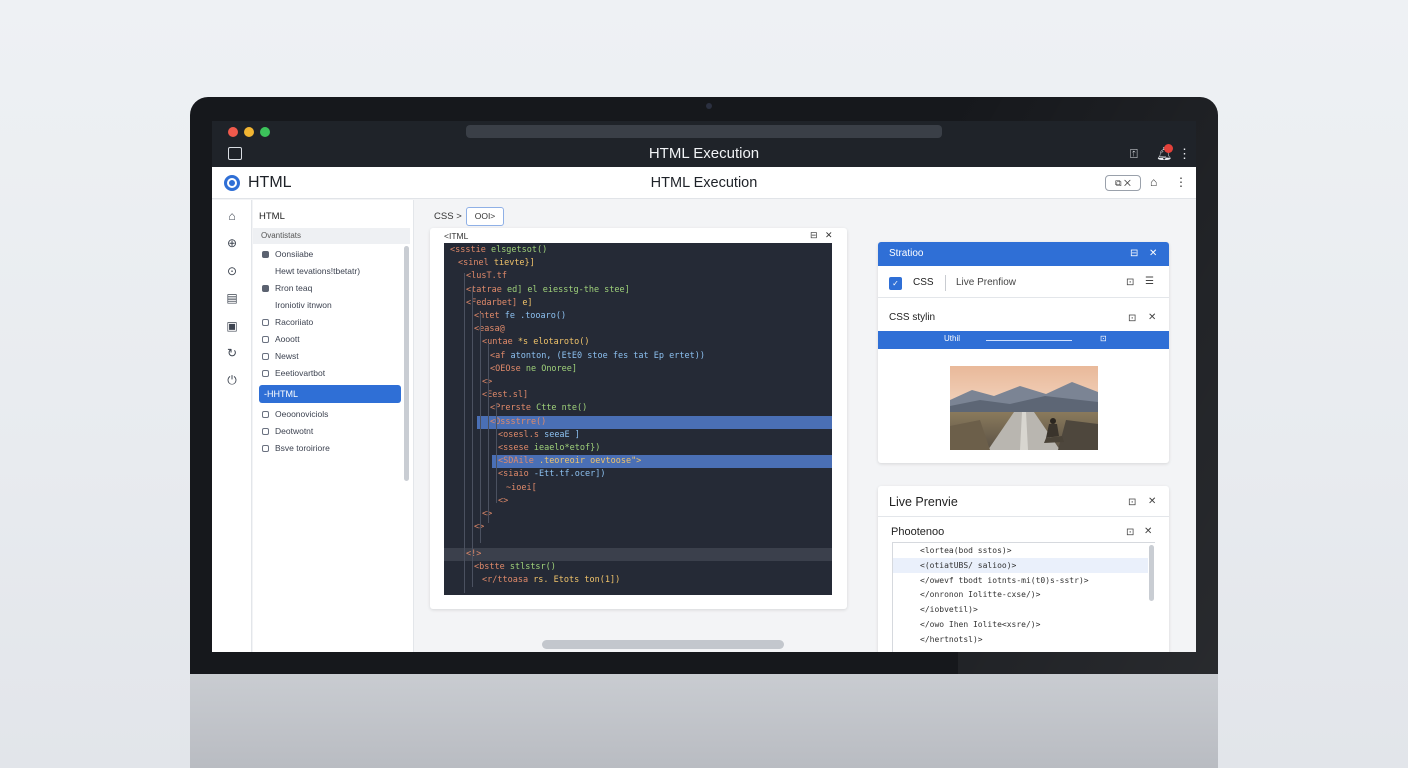 The height and width of the screenshot is (768, 1408). Describe the element at coordinates (638, 276) in the screenshot. I see `code-line: <lusT.tf` at that location.